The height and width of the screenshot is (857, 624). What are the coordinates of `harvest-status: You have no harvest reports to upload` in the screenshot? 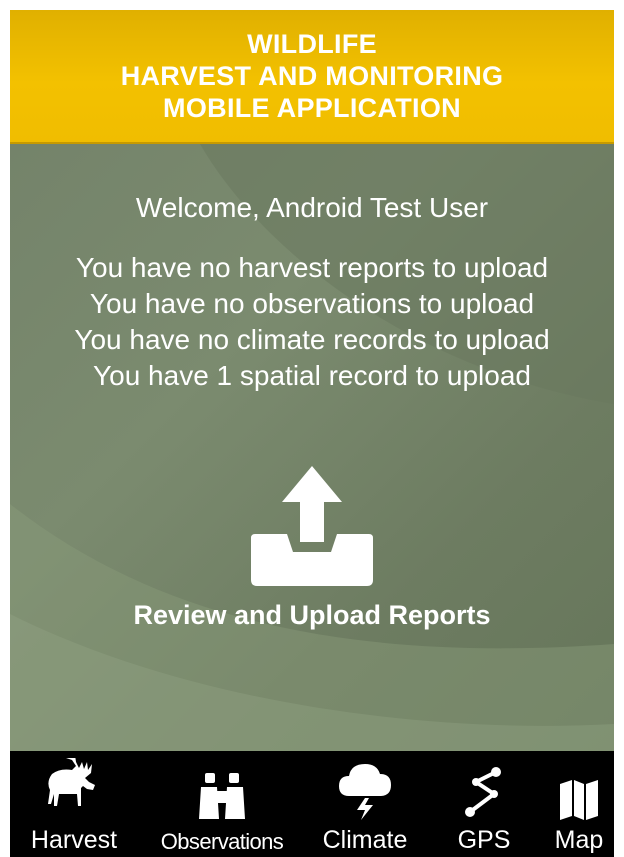 It's located at (312, 267).